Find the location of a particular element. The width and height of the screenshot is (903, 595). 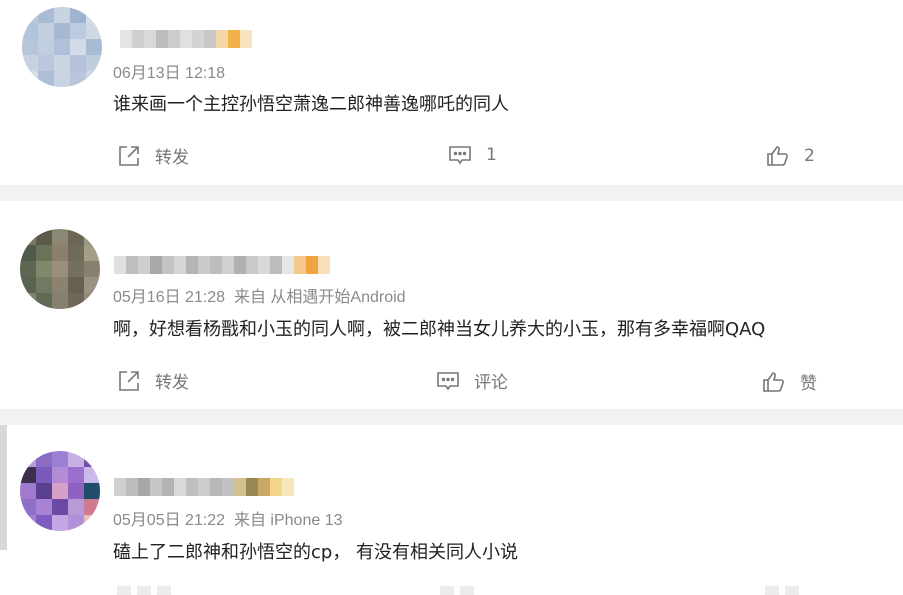

post-time: 06月13日 12:18 is located at coordinates (169, 73).